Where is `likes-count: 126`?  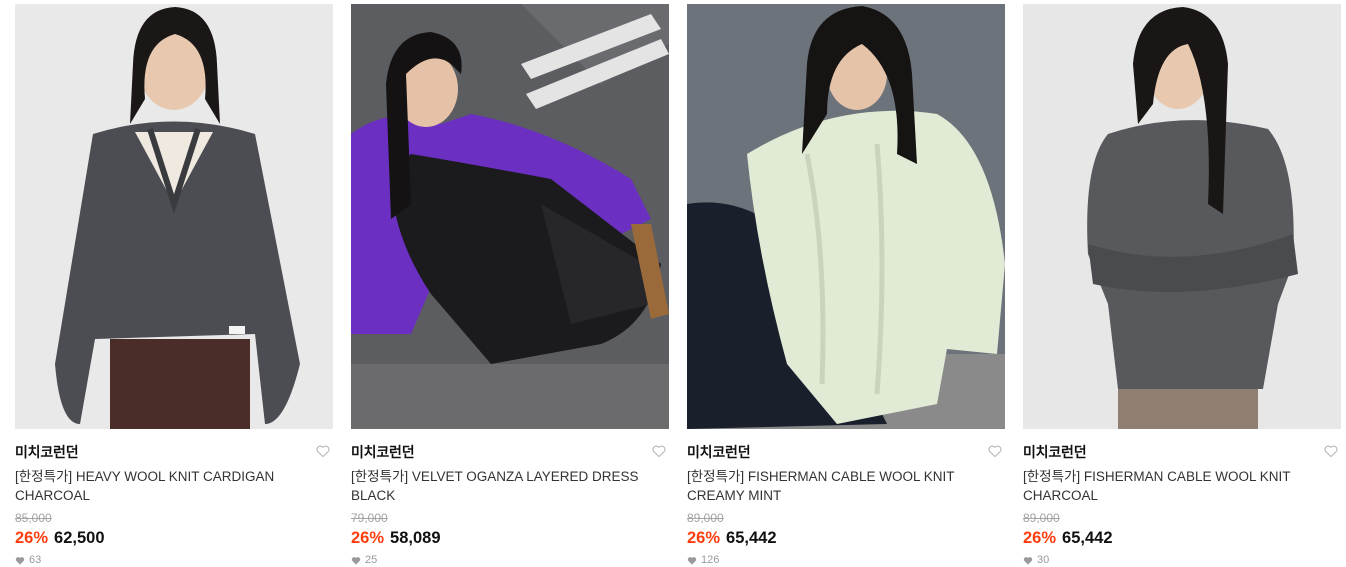
likes-count: 126 is located at coordinates (710, 560).